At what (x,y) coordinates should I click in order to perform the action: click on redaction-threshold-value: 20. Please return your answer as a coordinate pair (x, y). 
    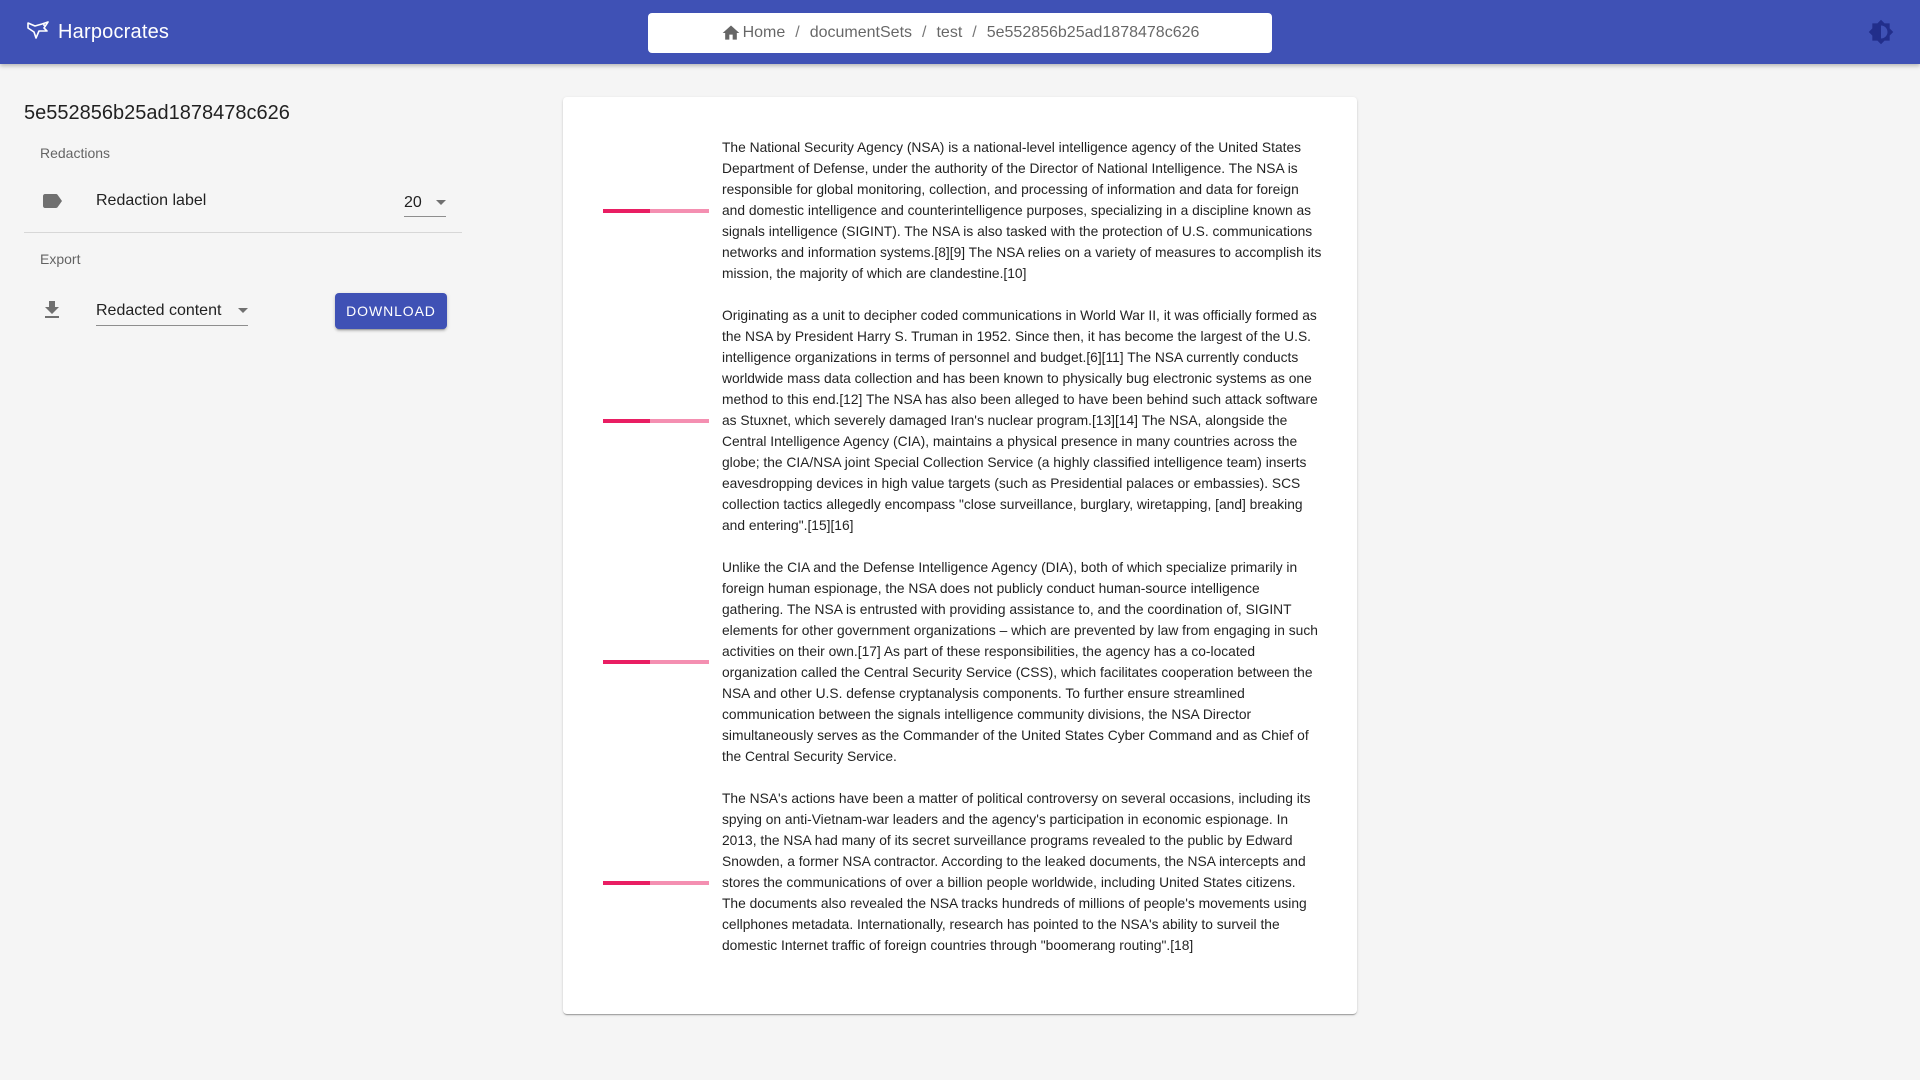
    Looking at the image, I should click on (413, 202).